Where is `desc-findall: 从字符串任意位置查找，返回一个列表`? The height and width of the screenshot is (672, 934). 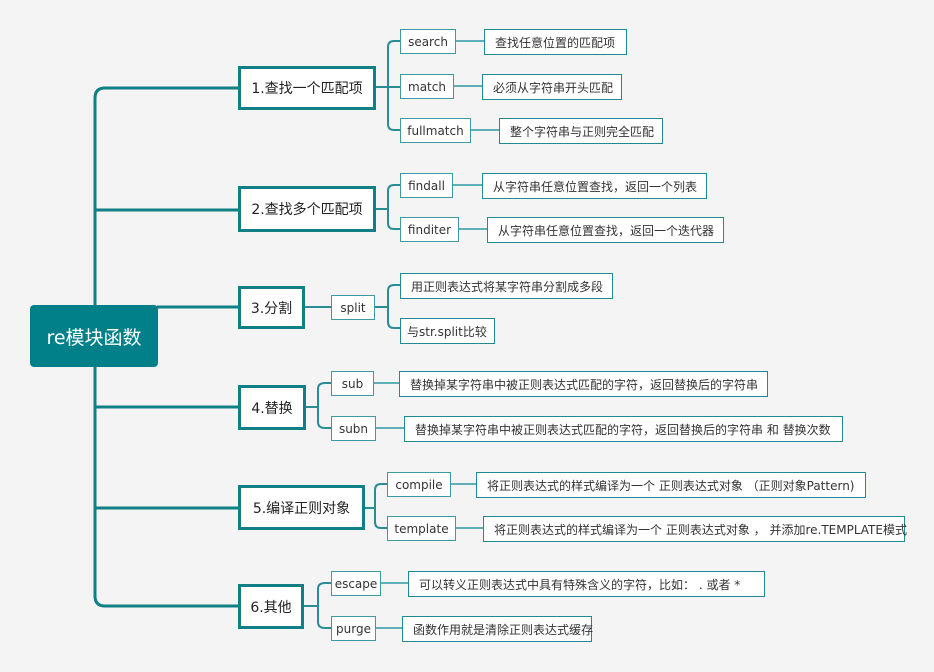
desc-findall: 从字符串任意位置查找，返回一个列表 is located at coordinates (594, 186).